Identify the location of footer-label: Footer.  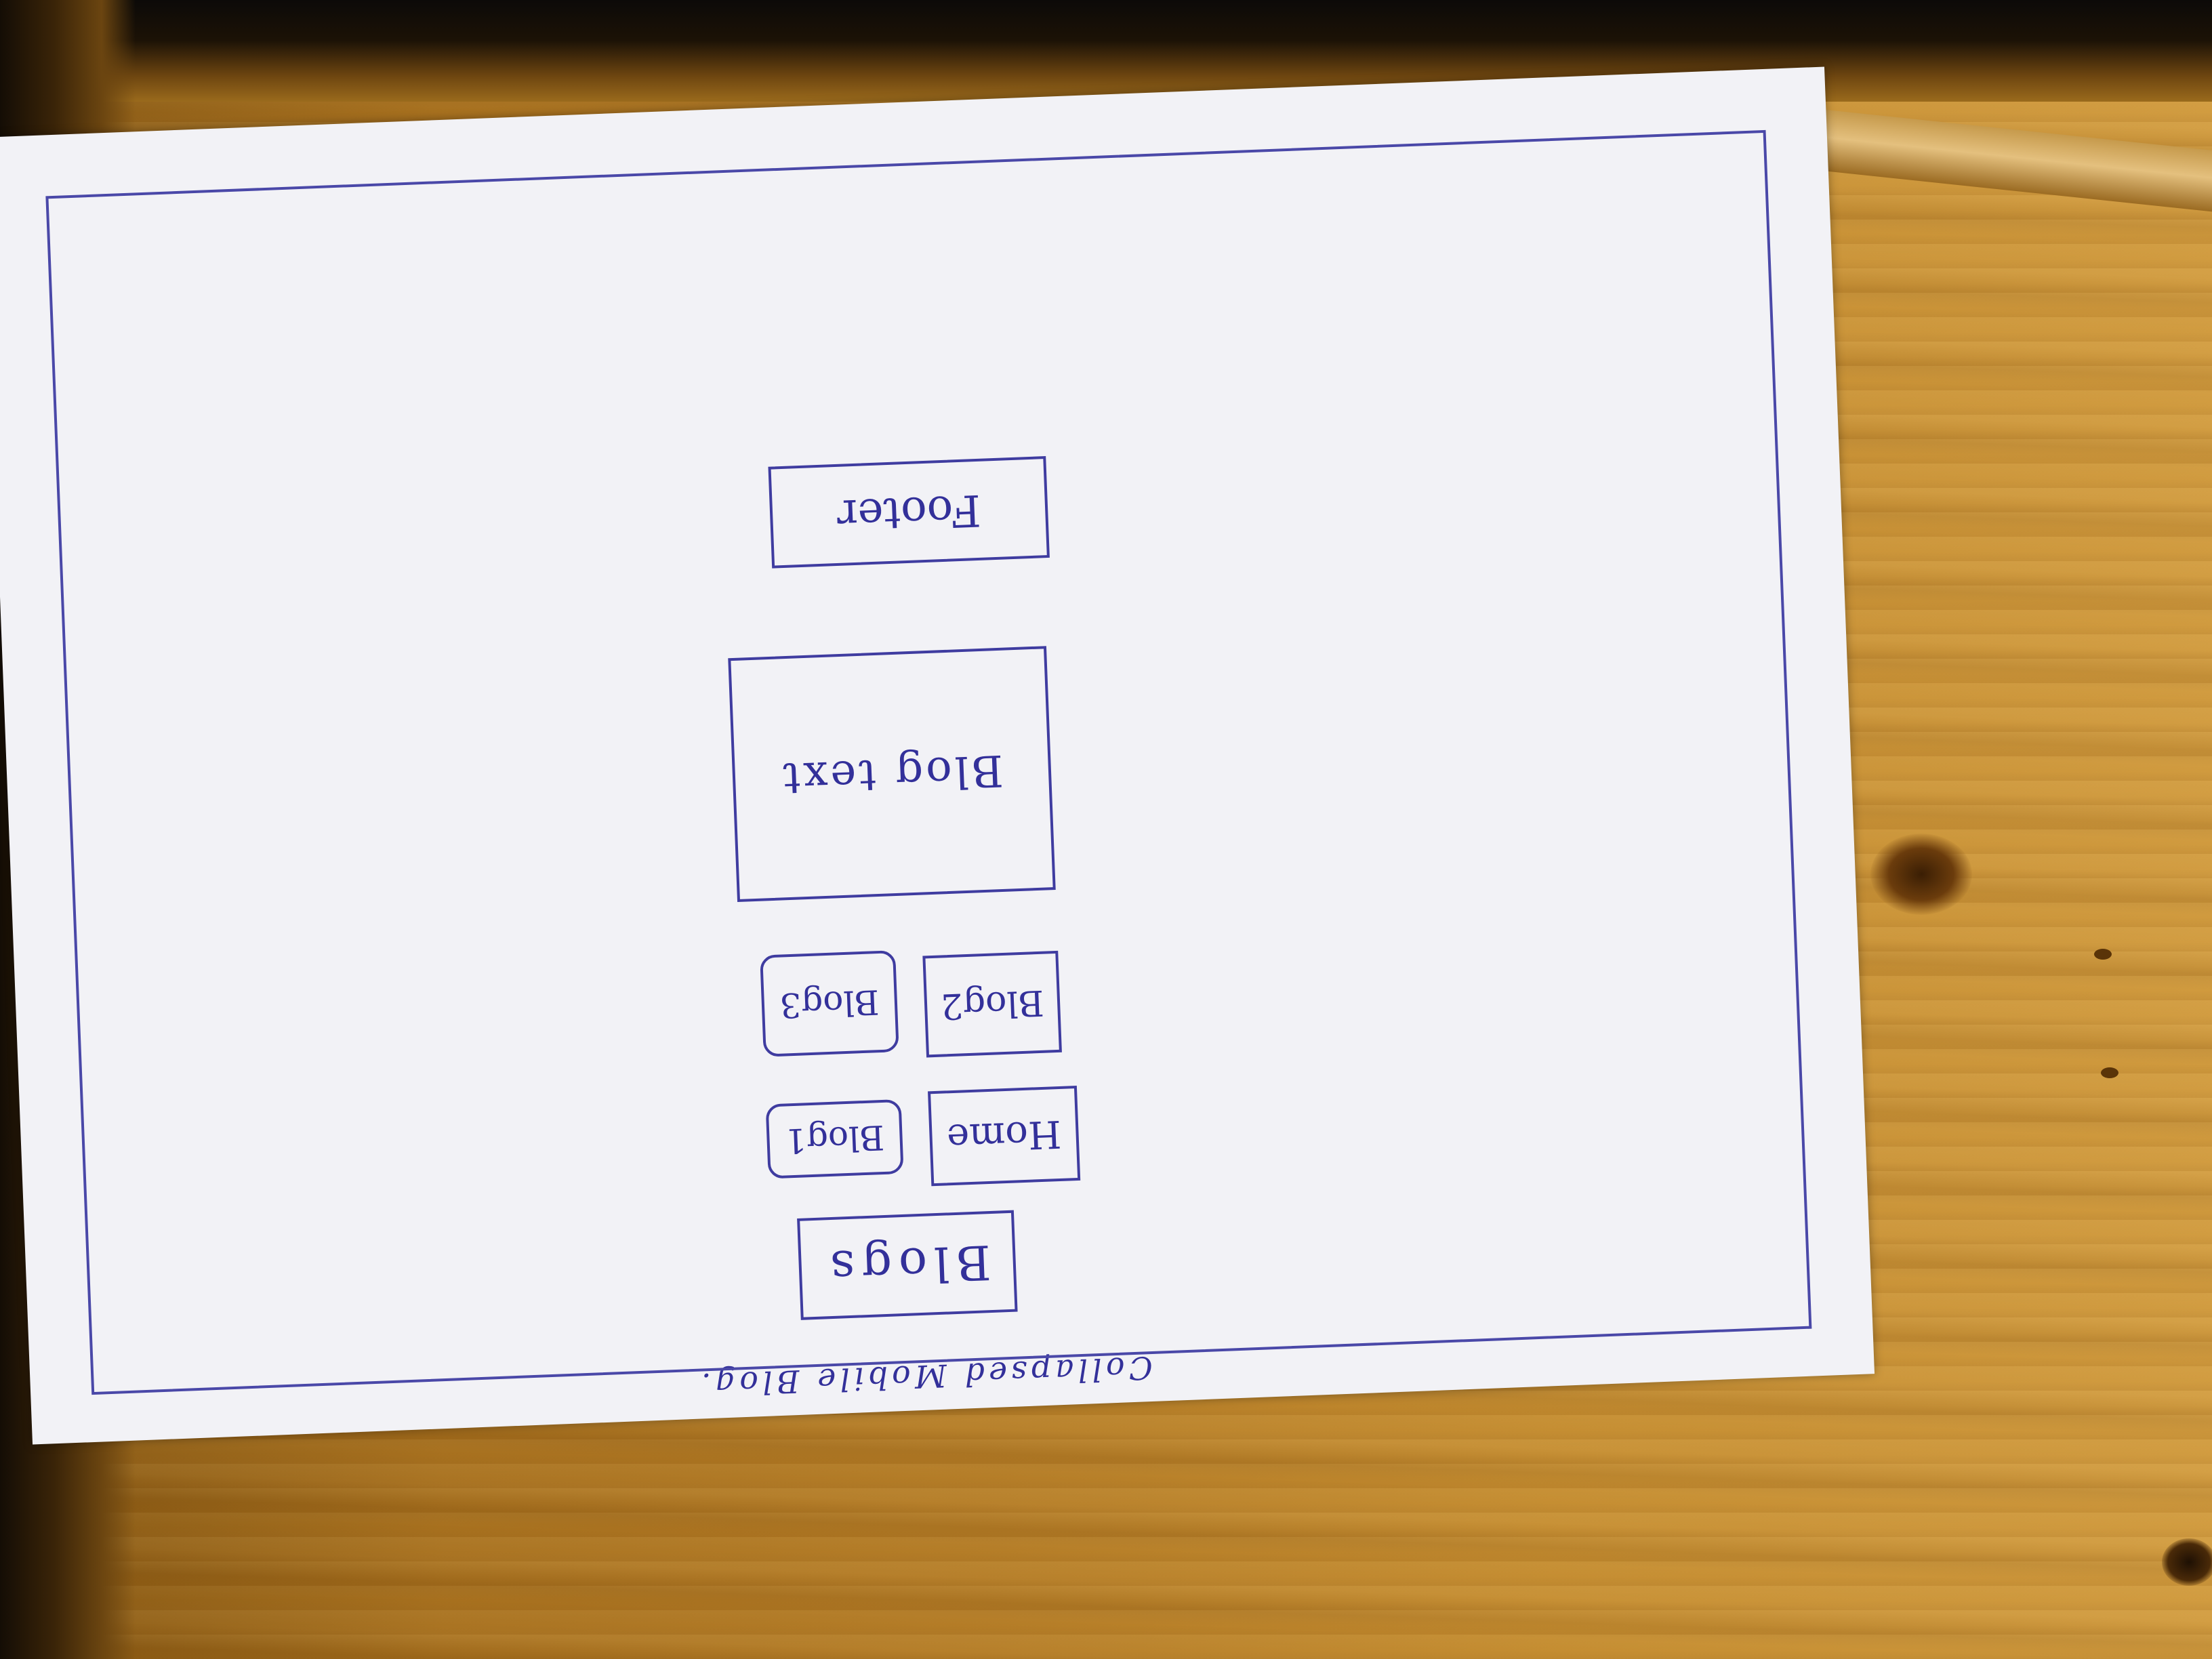
(909, 512).